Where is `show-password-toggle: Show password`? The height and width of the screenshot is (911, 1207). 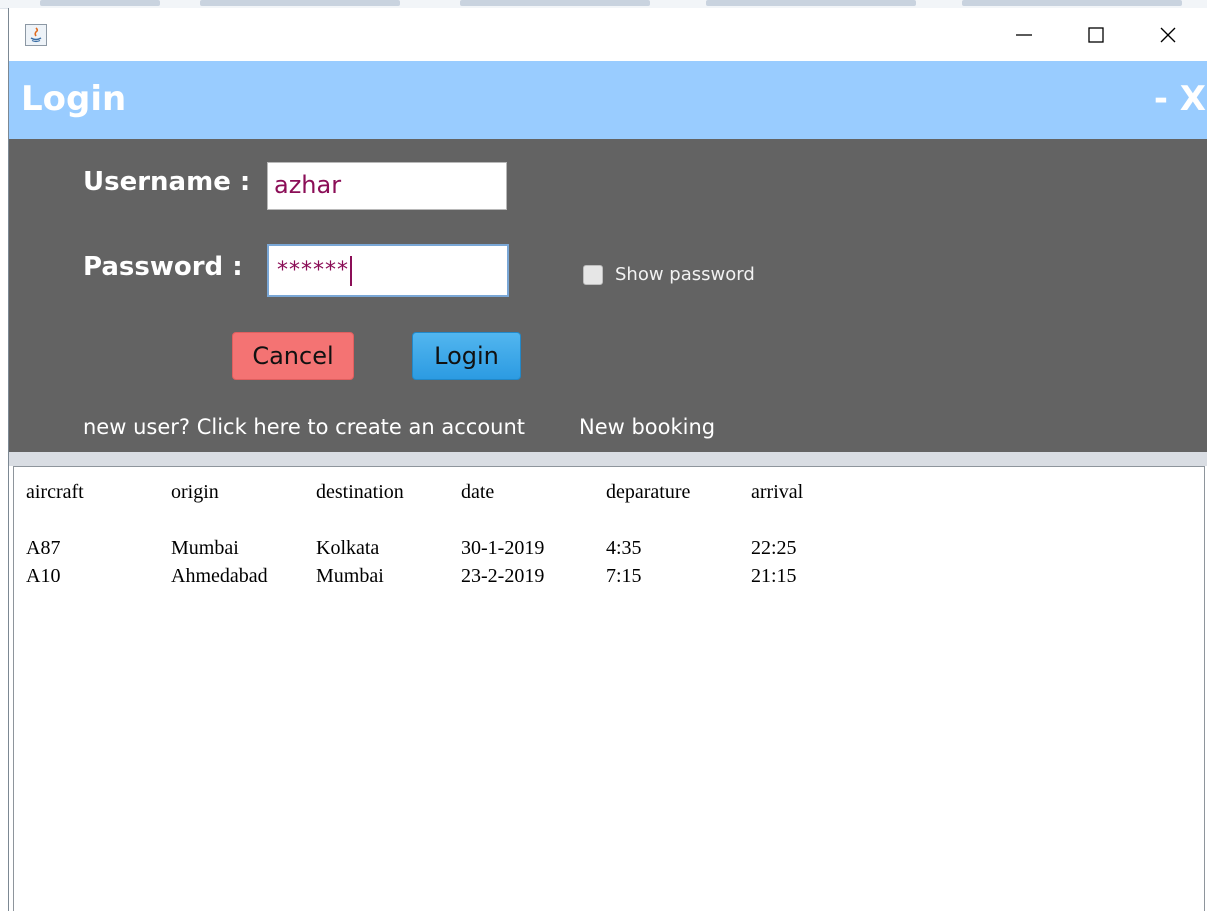 show-password-toggle: Show password is located at coordinates (669, 274).